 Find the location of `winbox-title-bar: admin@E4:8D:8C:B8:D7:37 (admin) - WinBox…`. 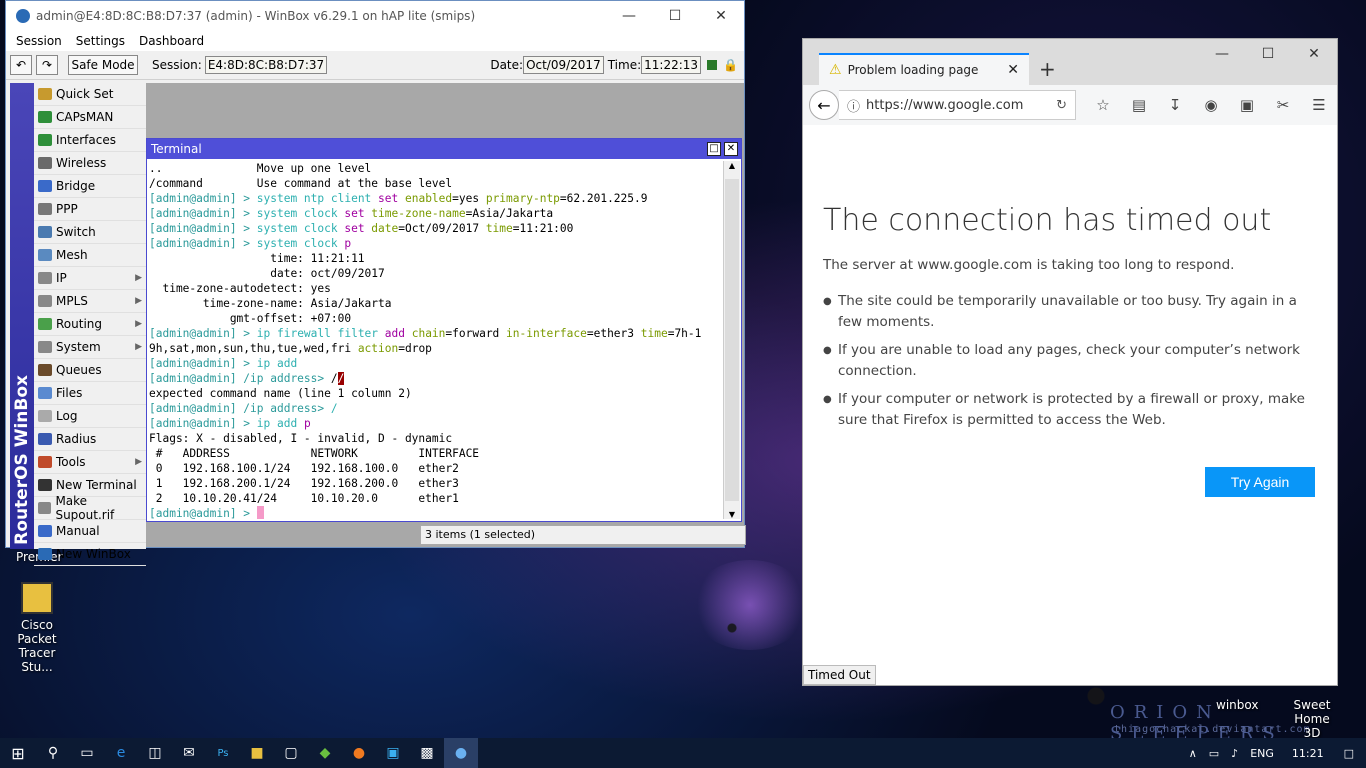

winbox-title-bar: admin@E4:8D:8C:B8:D7:37 (admin) - WinBox… is located at coordinates (375, 16).